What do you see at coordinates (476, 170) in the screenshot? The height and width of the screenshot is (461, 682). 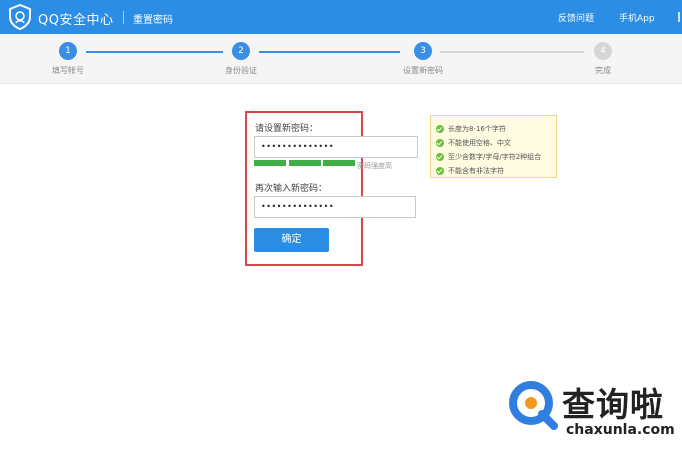 I see `rule-text: 不能含有非法字符` at bounding box center [476, 170].